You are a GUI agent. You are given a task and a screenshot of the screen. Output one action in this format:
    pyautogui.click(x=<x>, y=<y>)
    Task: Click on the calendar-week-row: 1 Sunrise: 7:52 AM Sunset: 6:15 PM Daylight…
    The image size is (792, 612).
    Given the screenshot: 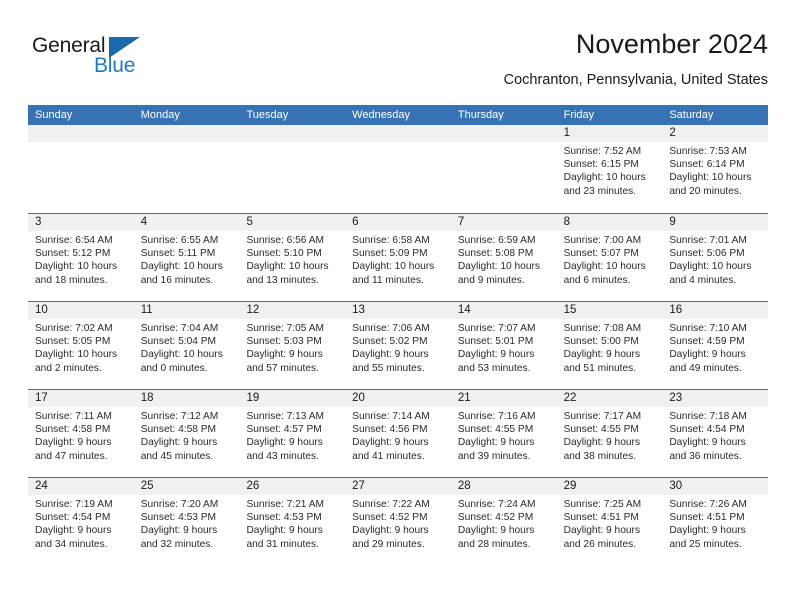 What is the action you would take?
    pyautogui.click(x=398, y=169)
    